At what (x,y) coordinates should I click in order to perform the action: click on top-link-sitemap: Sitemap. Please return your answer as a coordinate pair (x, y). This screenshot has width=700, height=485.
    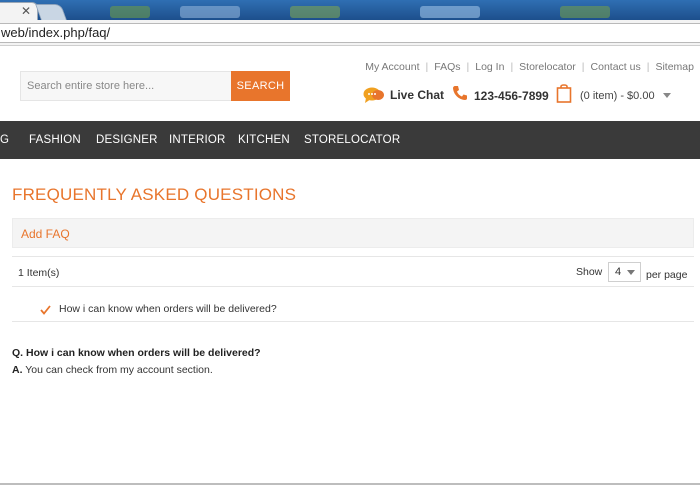
    Looking at the image, I should click on (674, 67).